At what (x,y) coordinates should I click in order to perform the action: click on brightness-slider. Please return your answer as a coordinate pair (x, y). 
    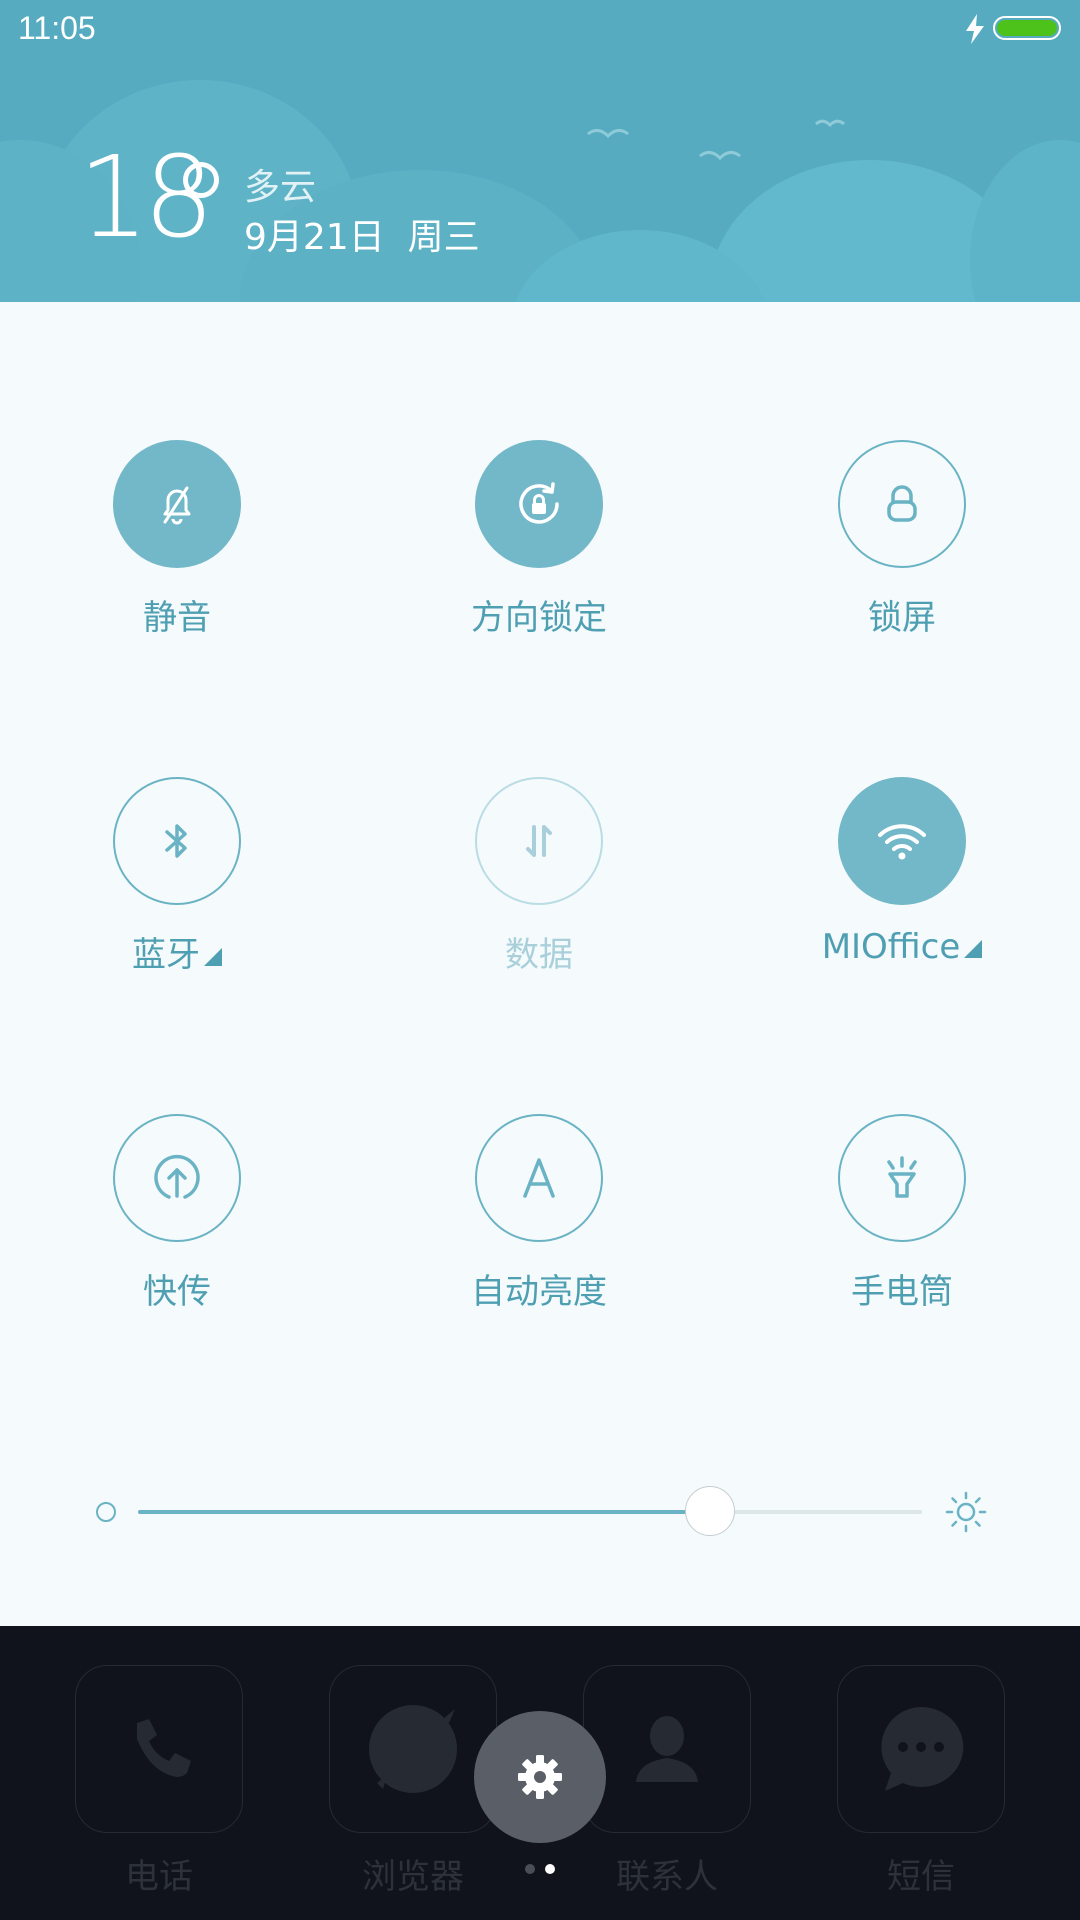
    Looking at the image, I should click on (530, 1512).